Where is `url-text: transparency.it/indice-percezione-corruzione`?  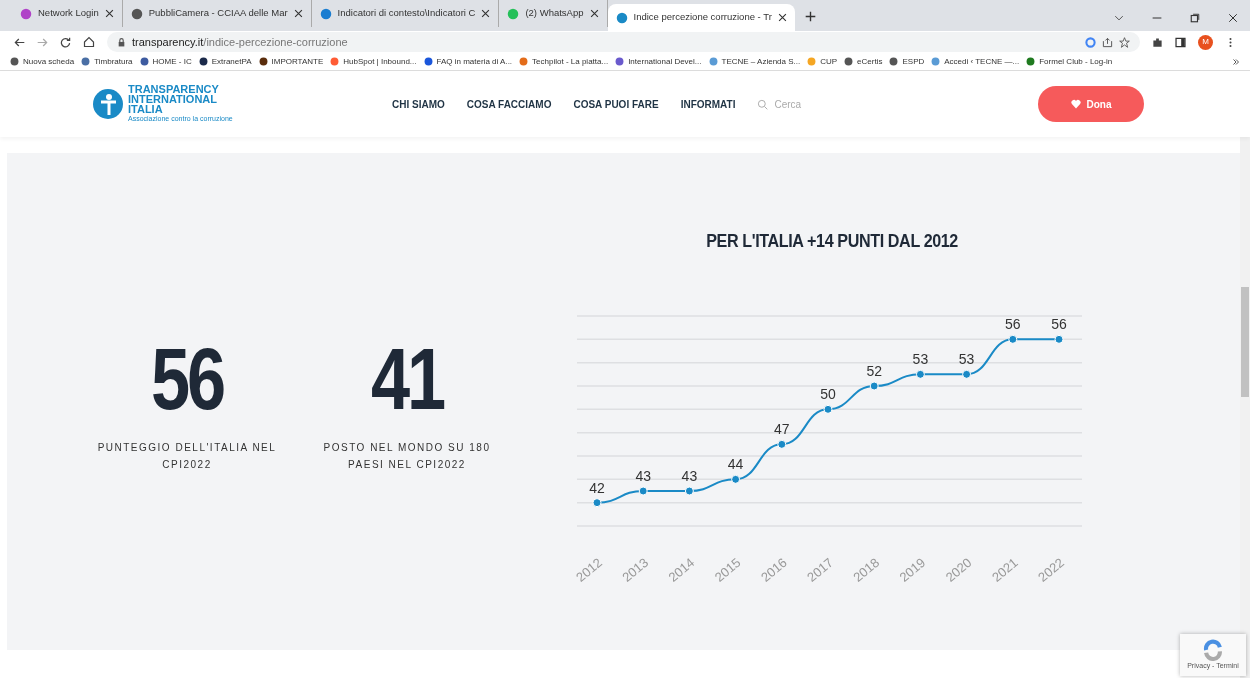 url-text: transparency.it/indice-percezione-corruzione is located at coordinates (240, 42).